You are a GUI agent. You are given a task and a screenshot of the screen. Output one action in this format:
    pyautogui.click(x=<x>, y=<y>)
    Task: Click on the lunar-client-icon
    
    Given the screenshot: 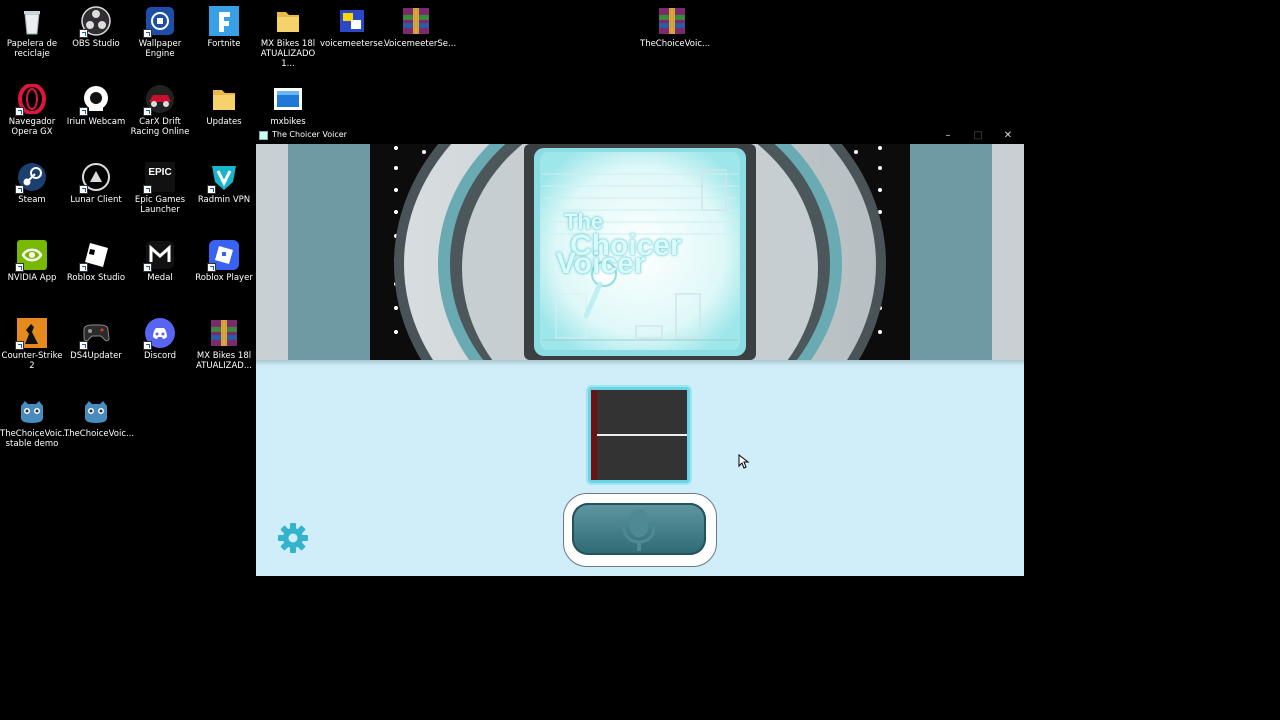 What is the action you would take?
    pyautogui.click(x=95, y=178)
    